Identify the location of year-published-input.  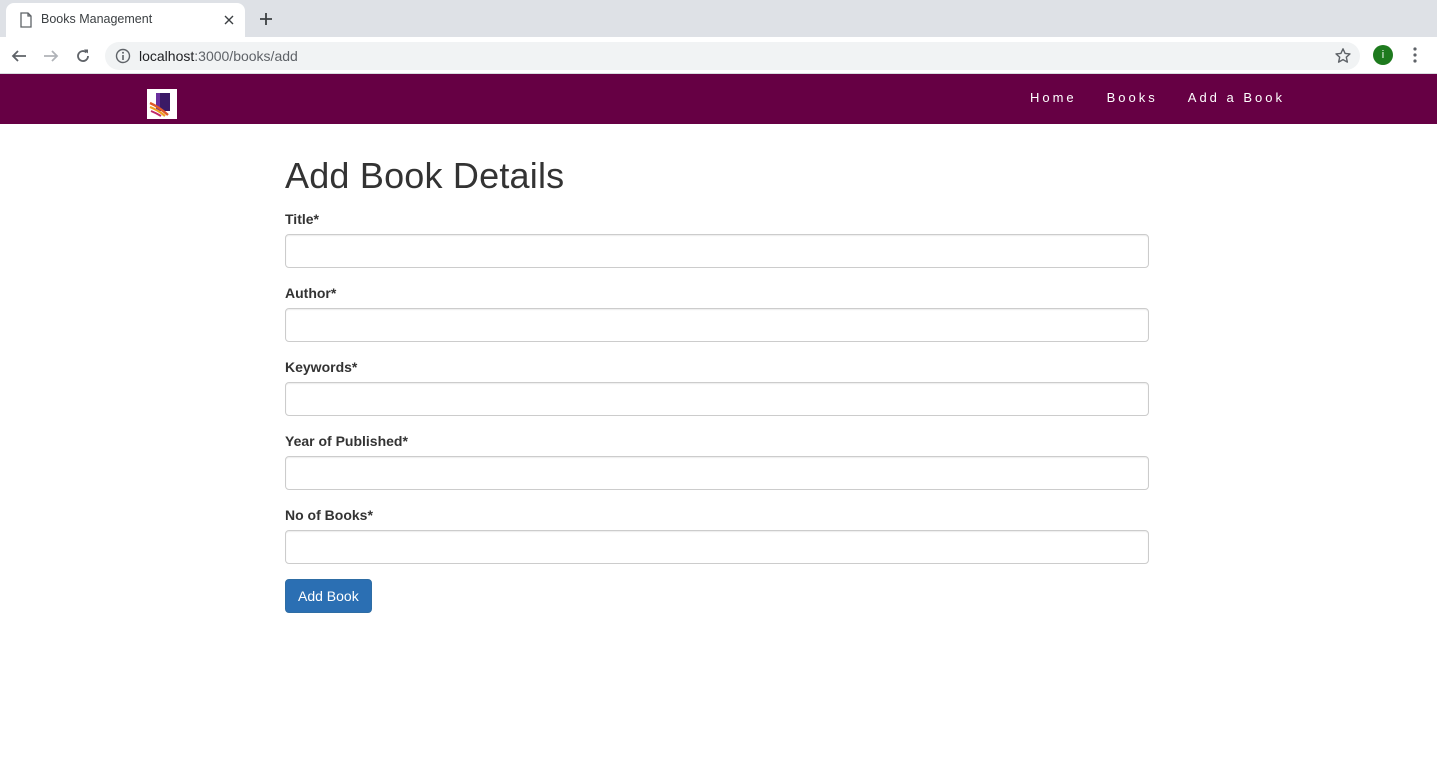
(717, 473).